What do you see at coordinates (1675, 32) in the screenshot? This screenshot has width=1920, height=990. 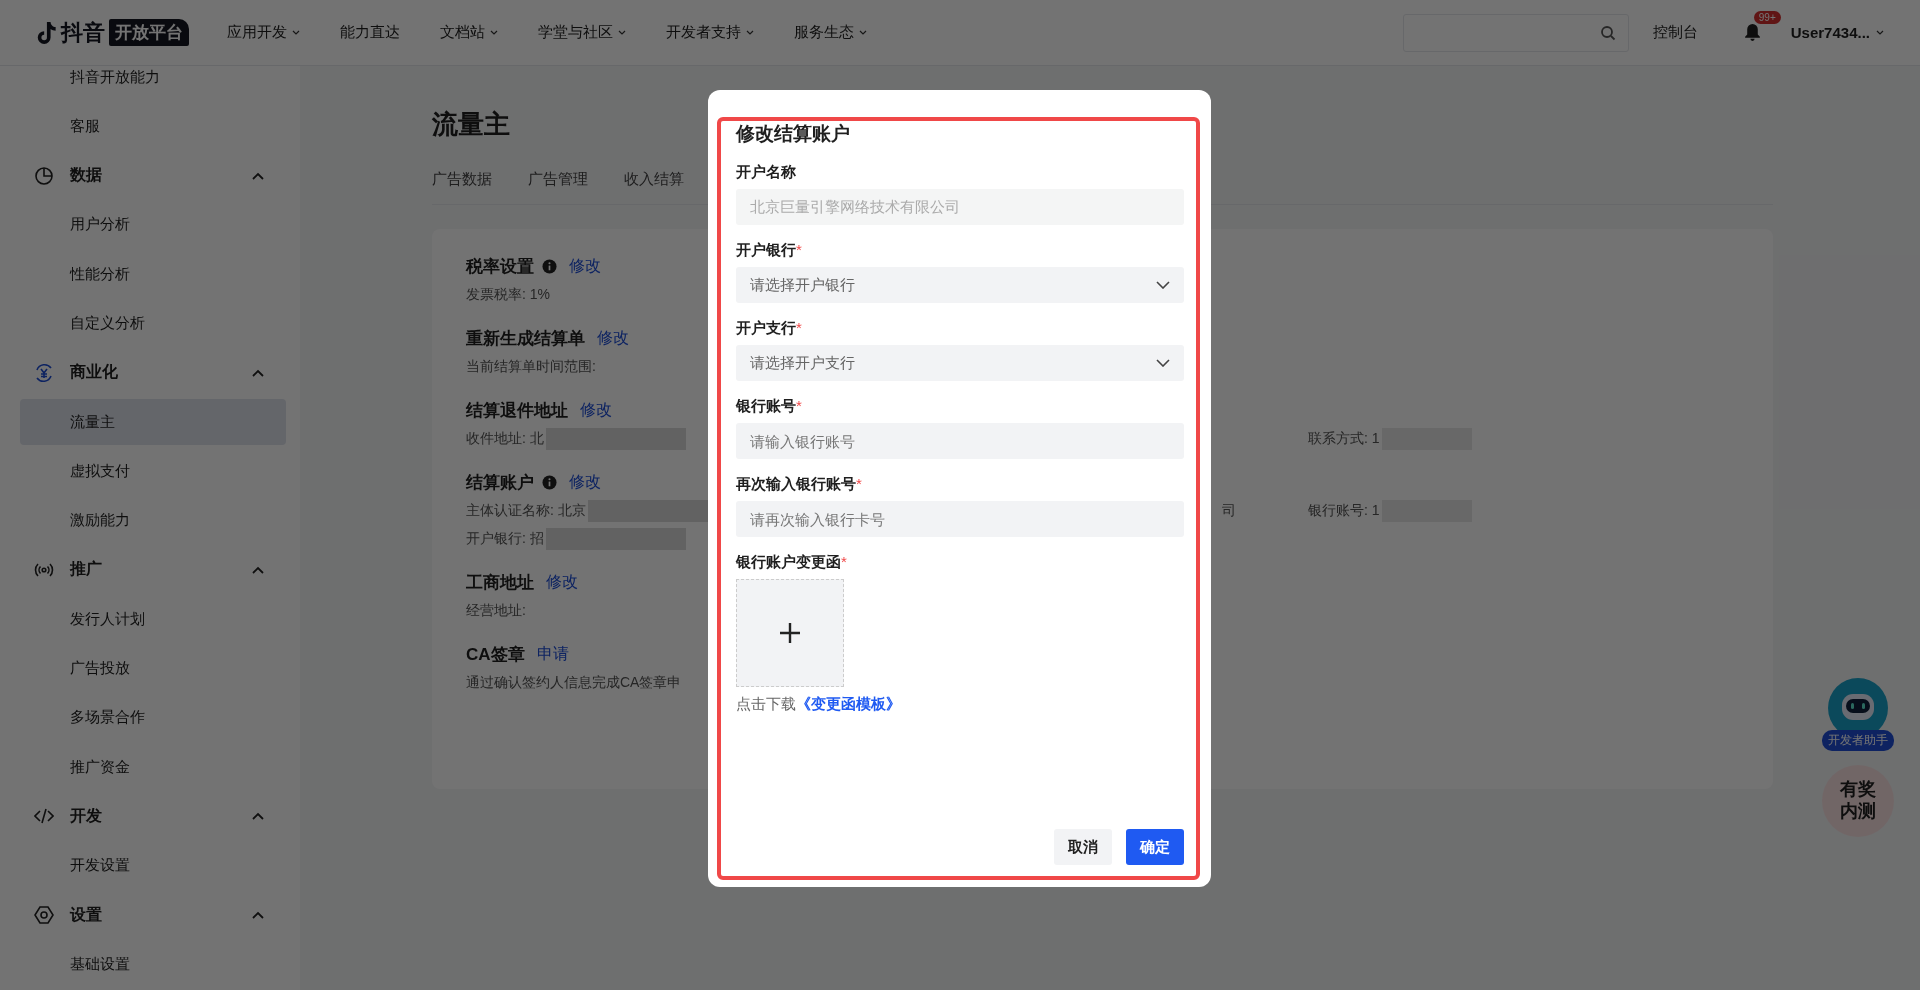 I see `console-link: 控制台` at bounding box center [1675, 32].